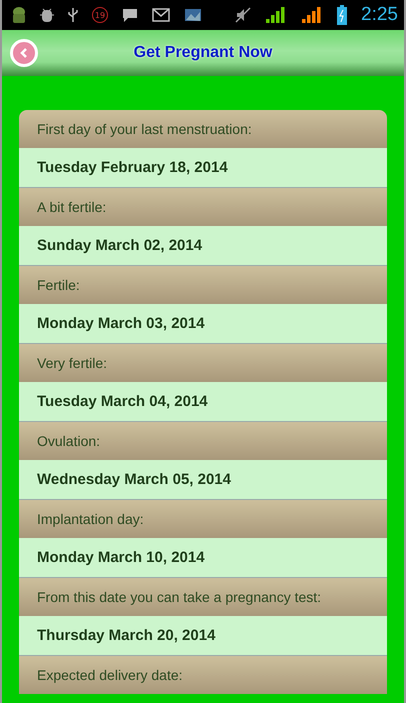  I want to click on date-value: Thursday March 20, 2014, so click(126, 635).